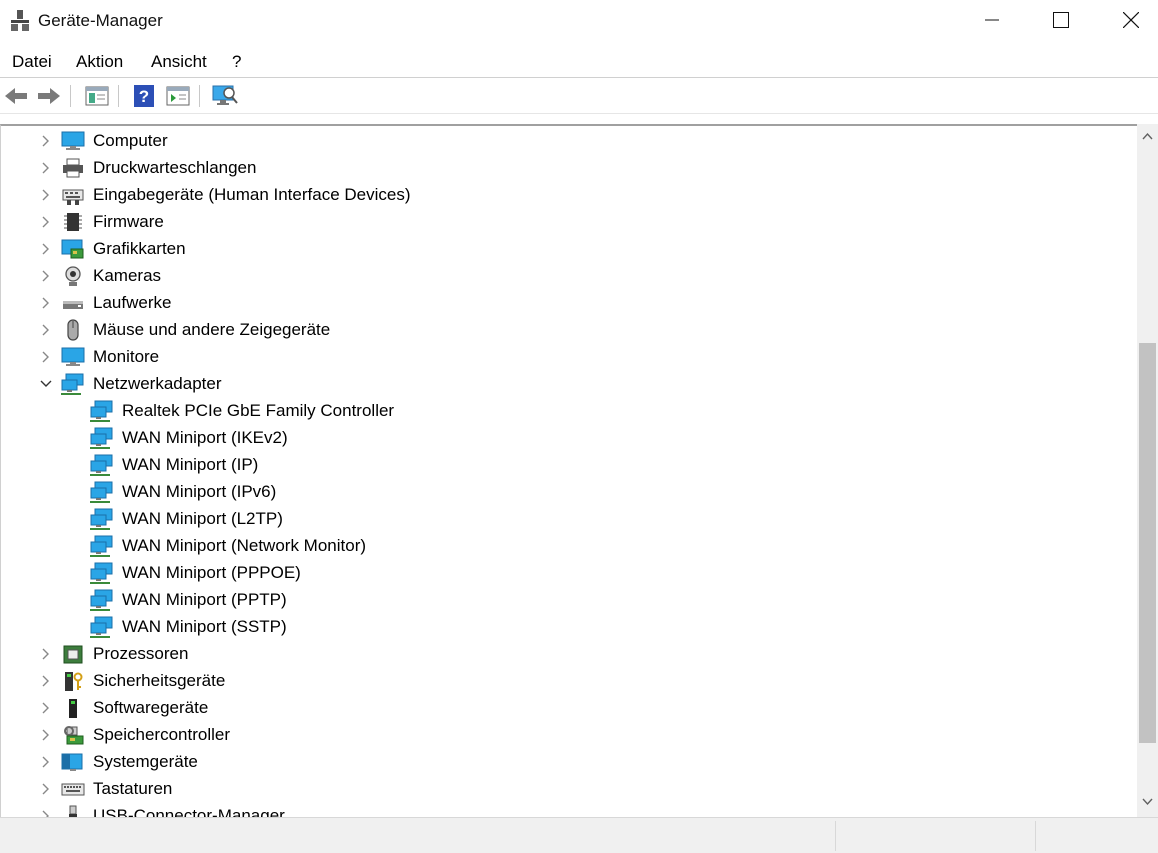 The height and width of the screenshot is (853, 1158). Describe the element at coordinates (579, 22) in the screenshot. I see `title-bar: Geräte-Manager` at that location.